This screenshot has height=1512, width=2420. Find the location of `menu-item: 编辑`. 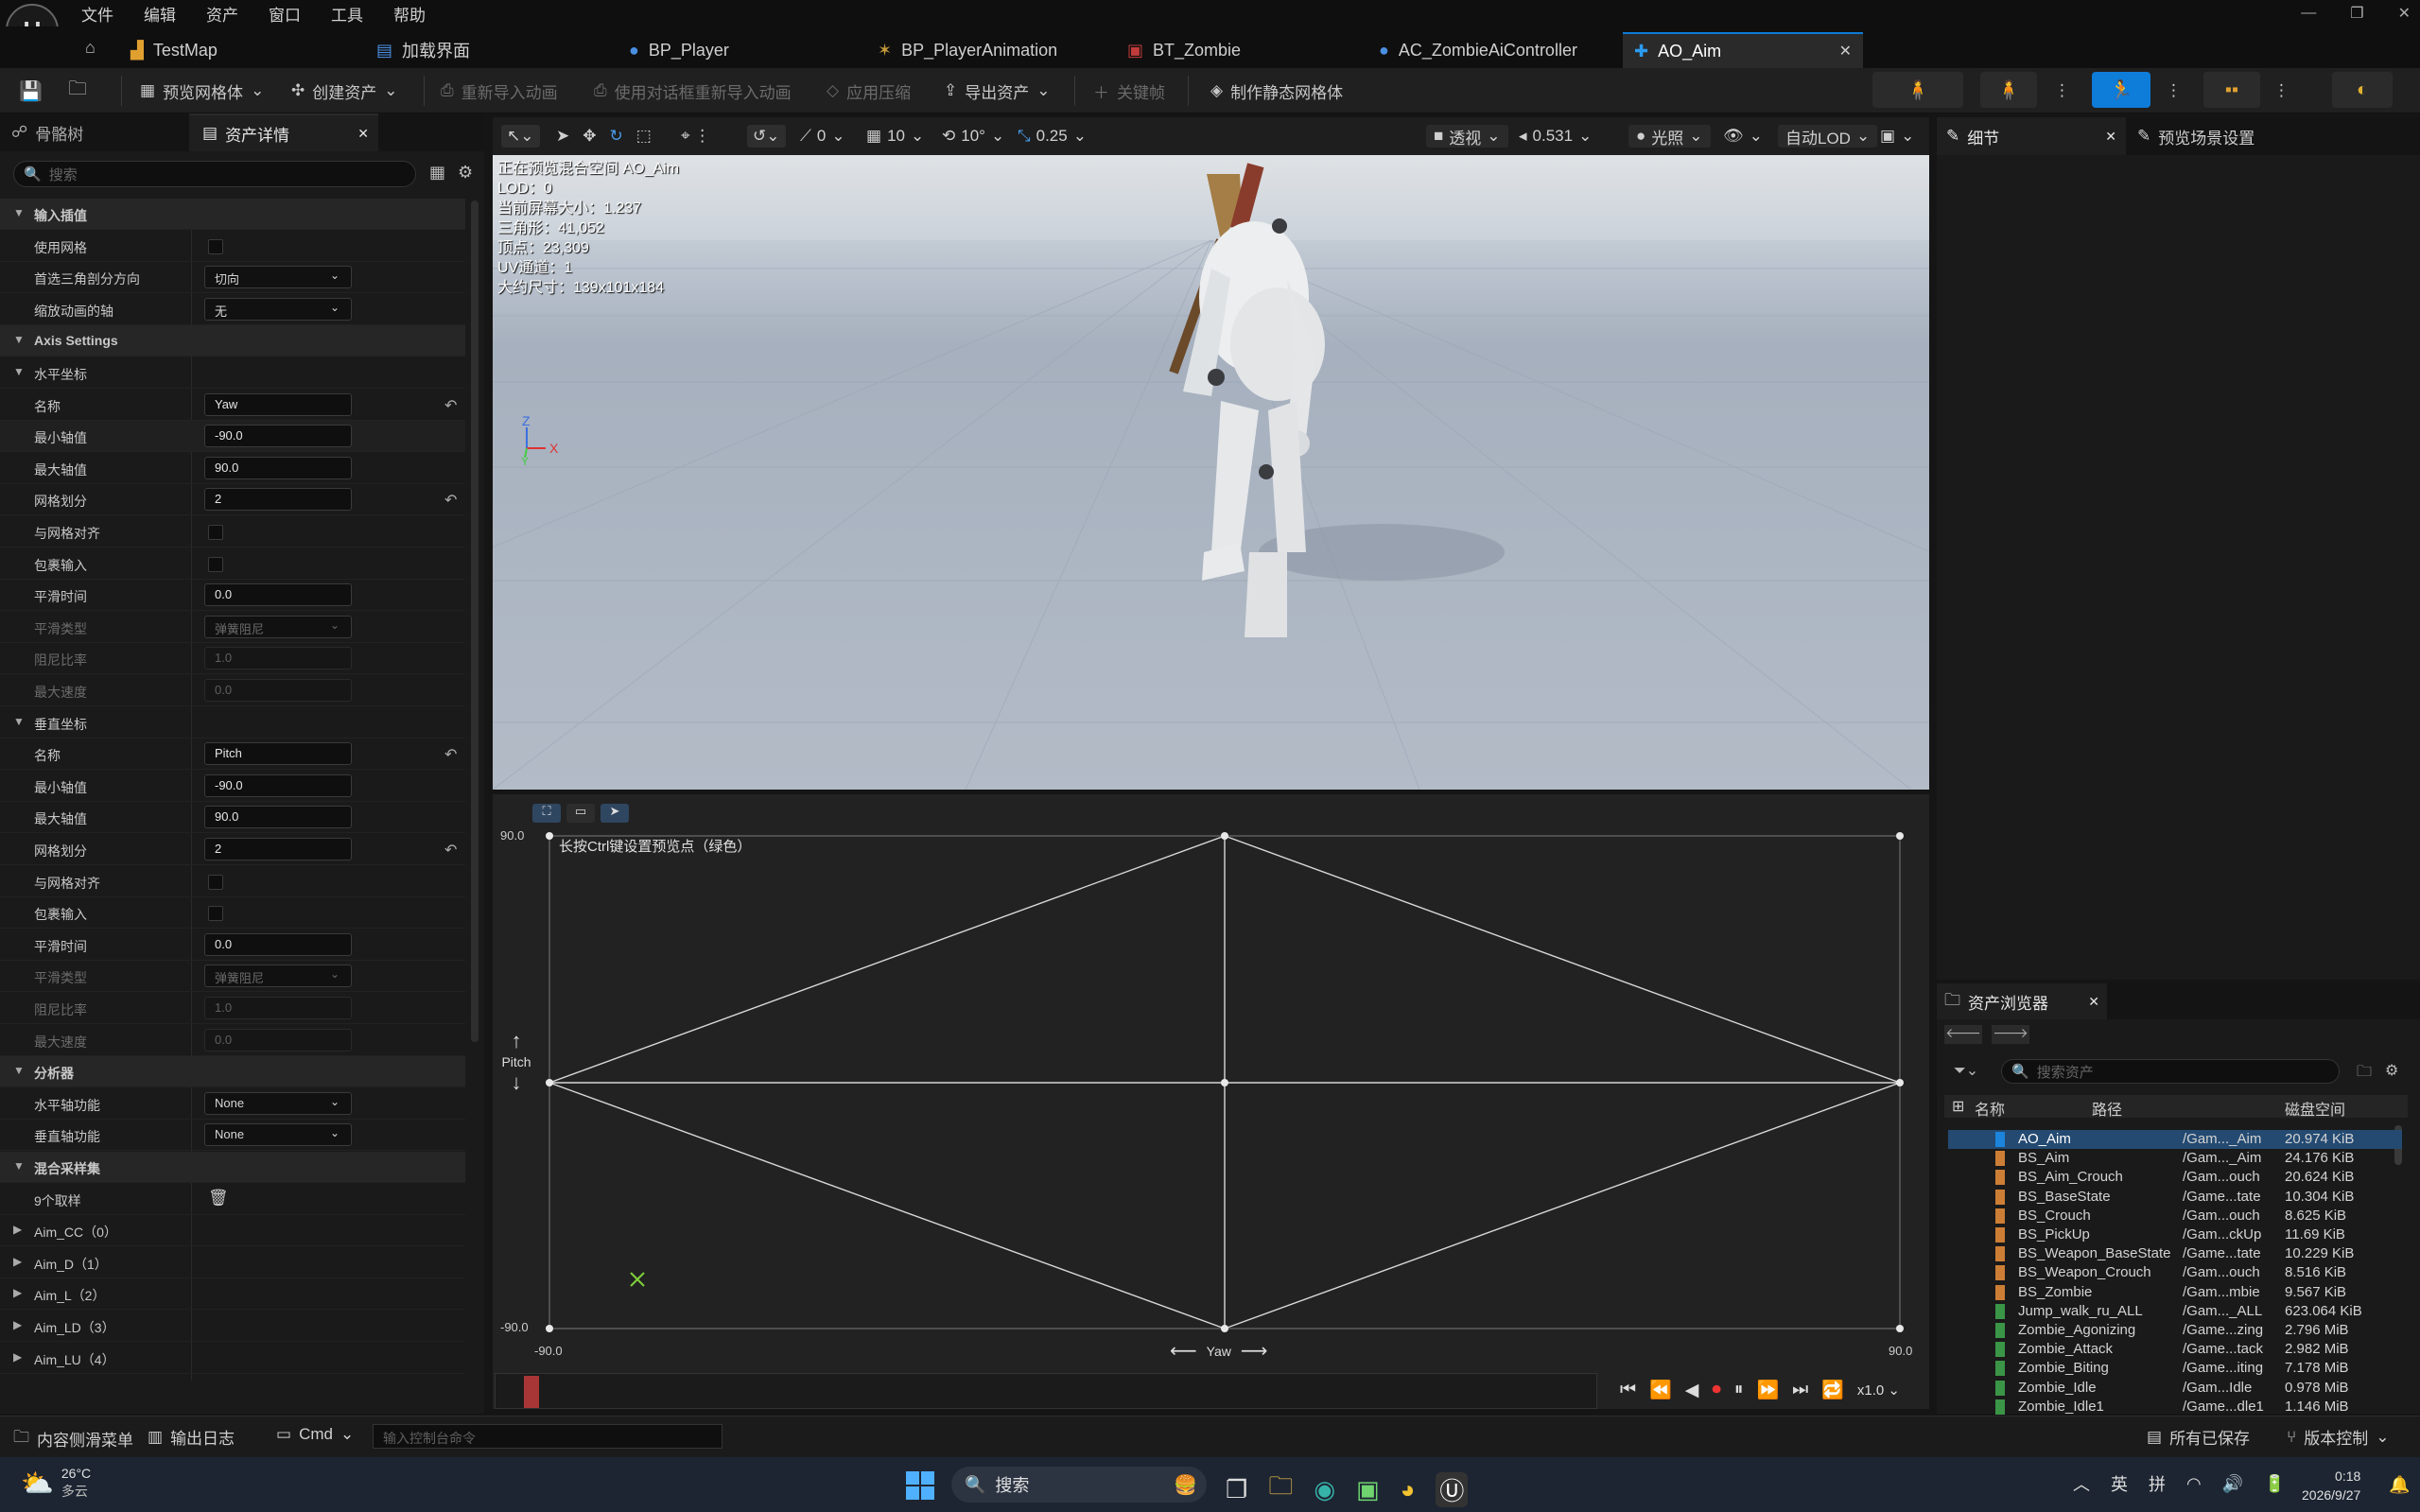

menu-item: 编辑 is located at coordinates (160, 14).